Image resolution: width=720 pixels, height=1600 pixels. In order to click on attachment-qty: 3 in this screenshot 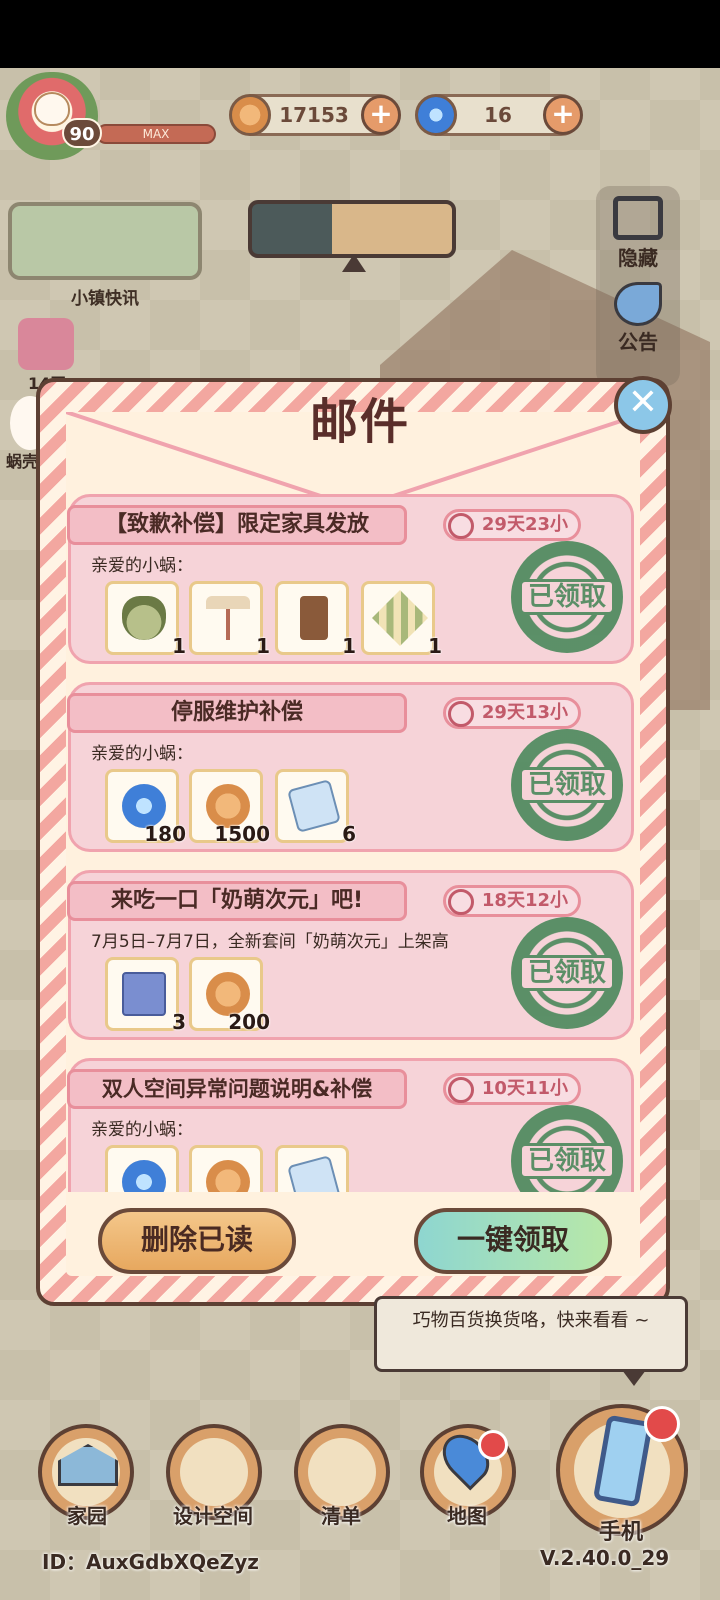, I will do `click(179, 1022)`.